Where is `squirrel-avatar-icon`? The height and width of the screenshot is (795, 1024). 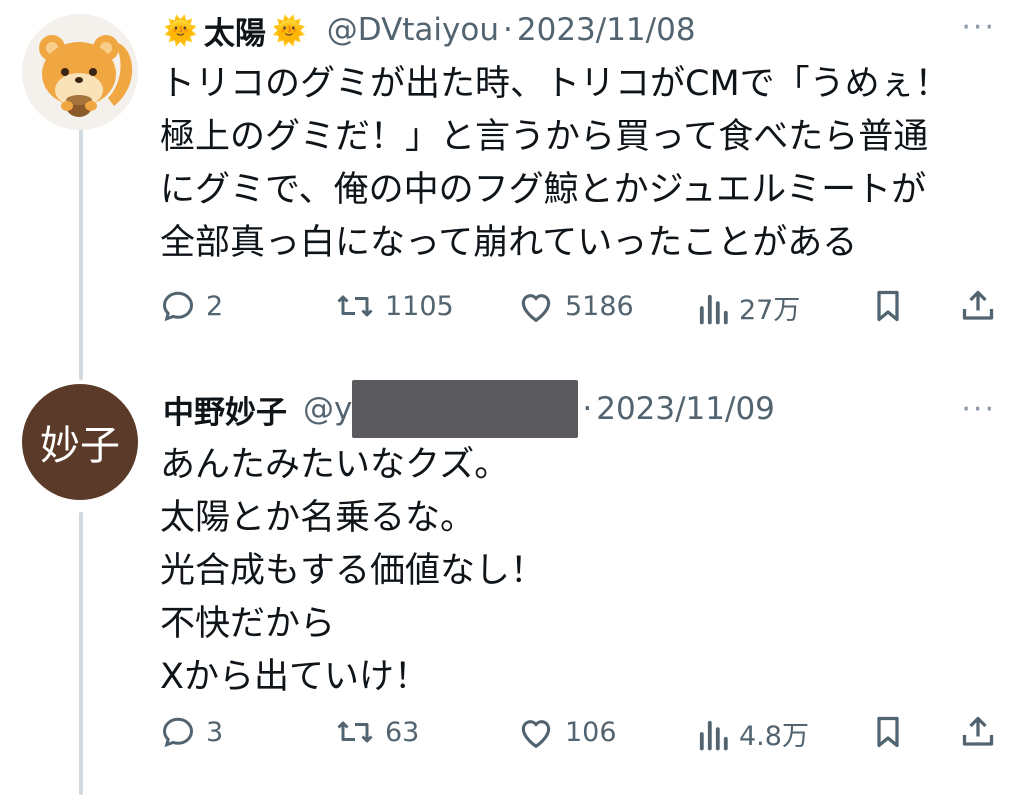 squirrel-avatar-icon is located at coordinates (80, 72).